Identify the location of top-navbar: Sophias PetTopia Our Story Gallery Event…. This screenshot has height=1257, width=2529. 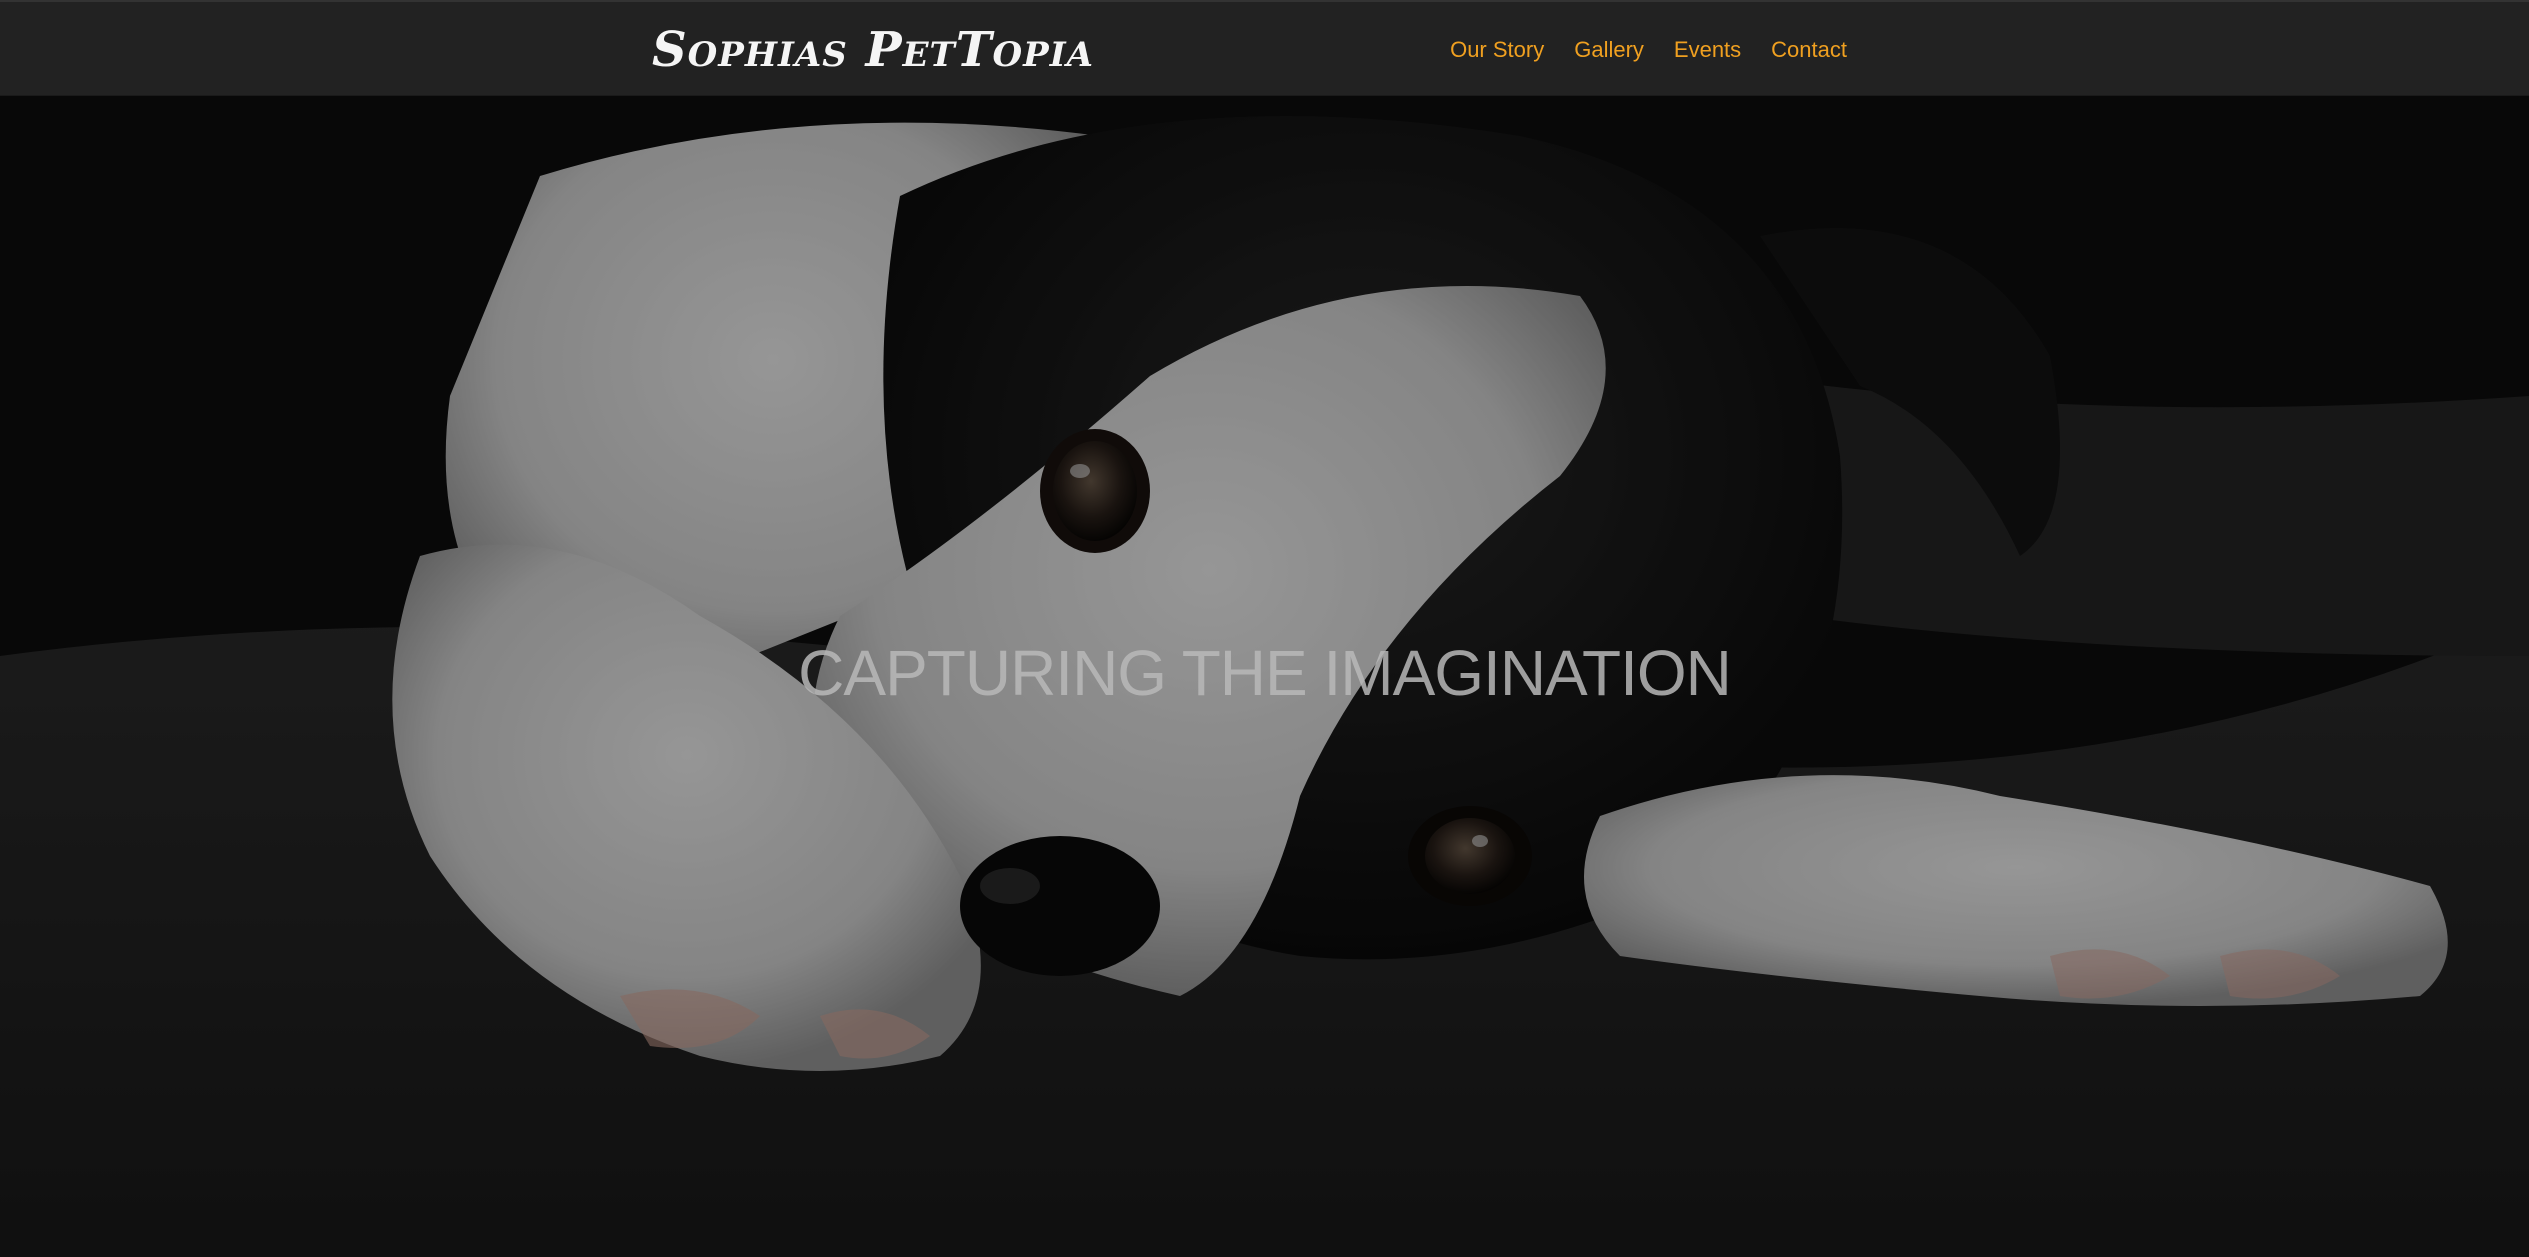
(1264, 48).